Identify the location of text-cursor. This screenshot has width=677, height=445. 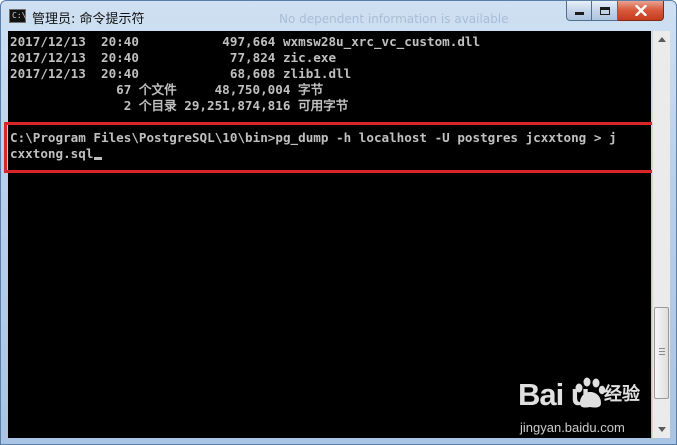
(98, 158).